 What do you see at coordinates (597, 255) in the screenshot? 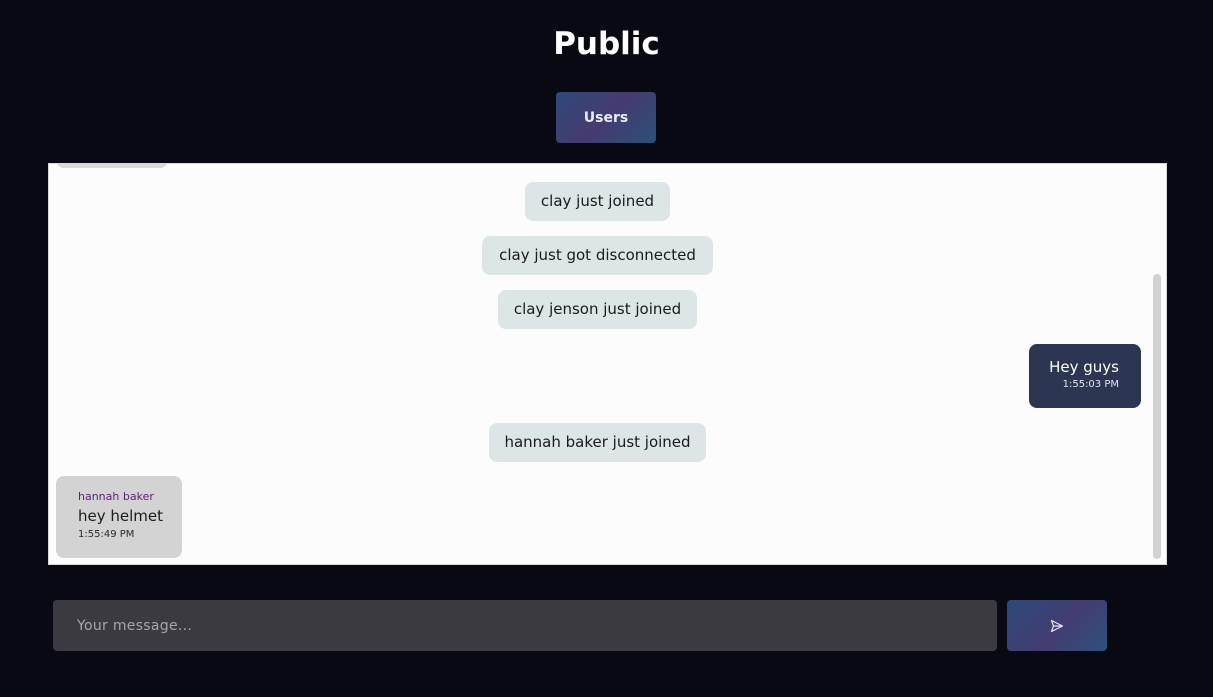
I see `system-message: clay just got disconnected` at bounding box center [597, 255].